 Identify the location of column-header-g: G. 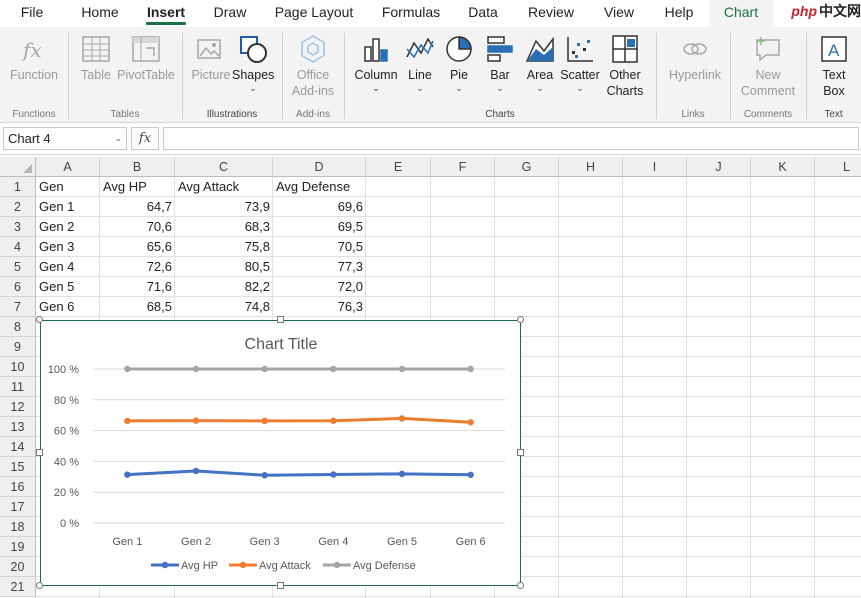
(527, 167).